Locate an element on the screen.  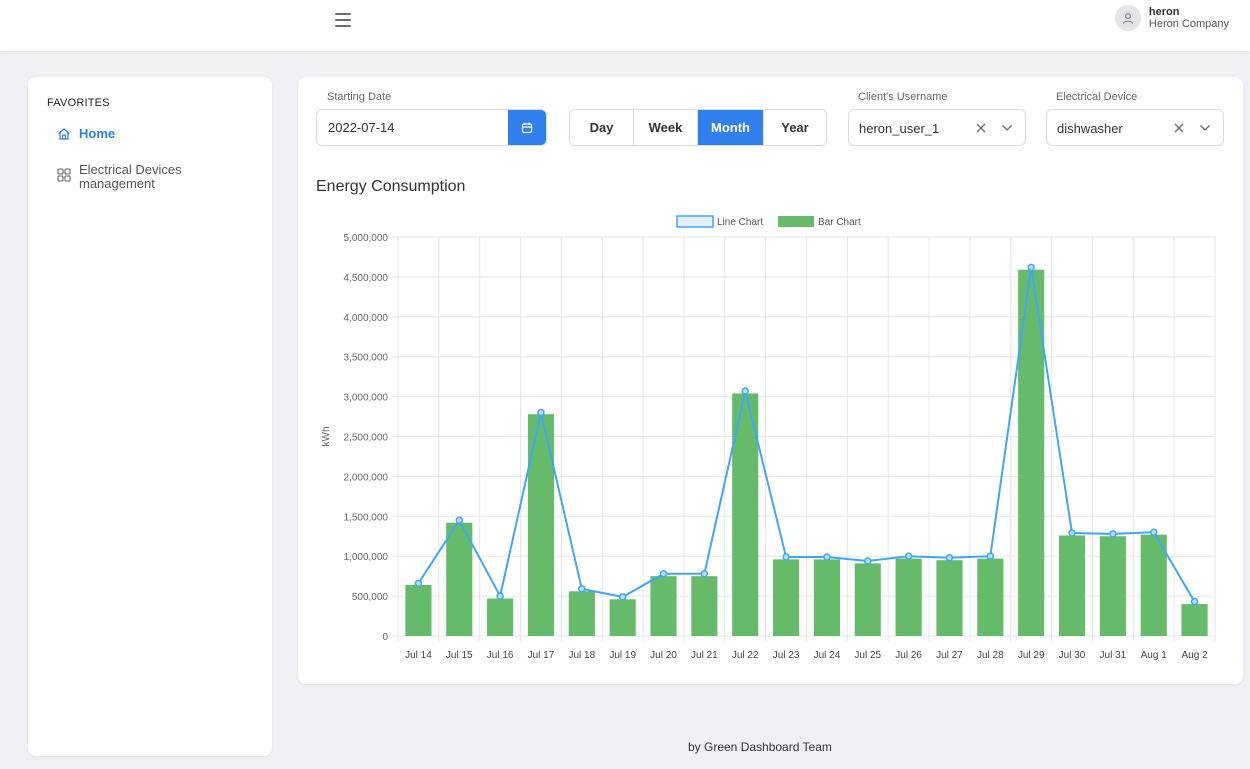
sidebar-item-home: Home is located at coordinates (86, 133).